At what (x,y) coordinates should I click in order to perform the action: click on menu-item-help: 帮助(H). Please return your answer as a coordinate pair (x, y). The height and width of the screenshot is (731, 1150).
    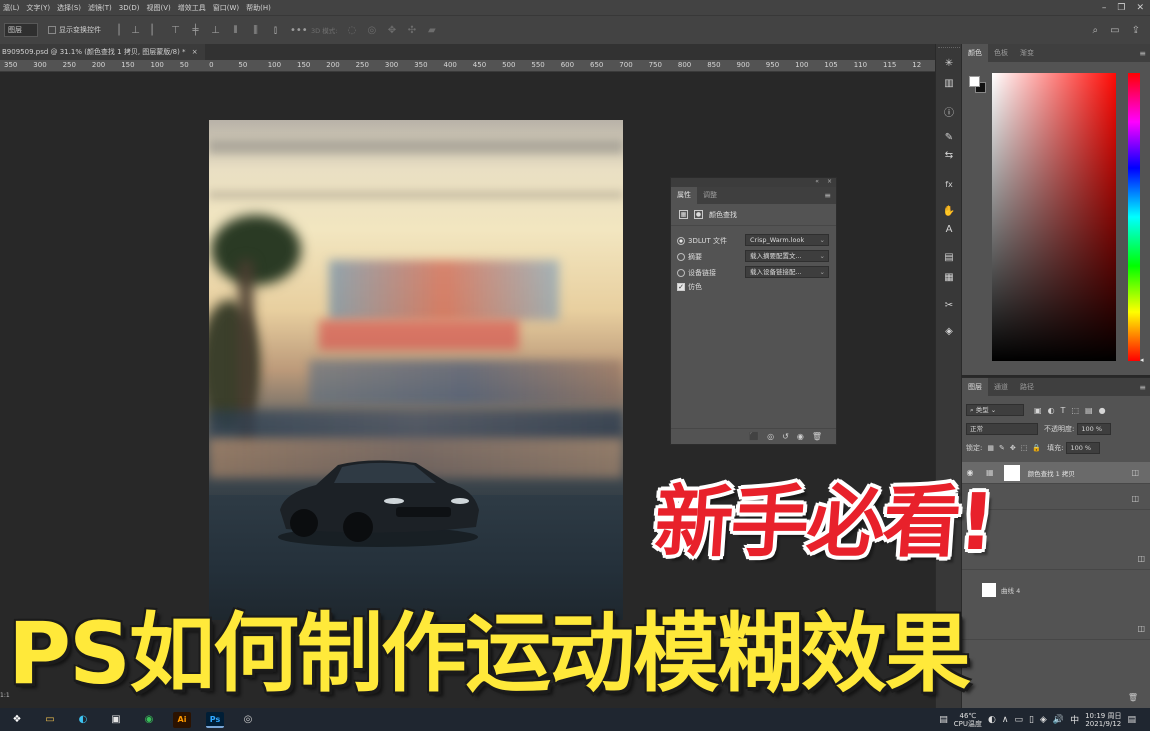
    Looking at the image, I should click on (259, 8).